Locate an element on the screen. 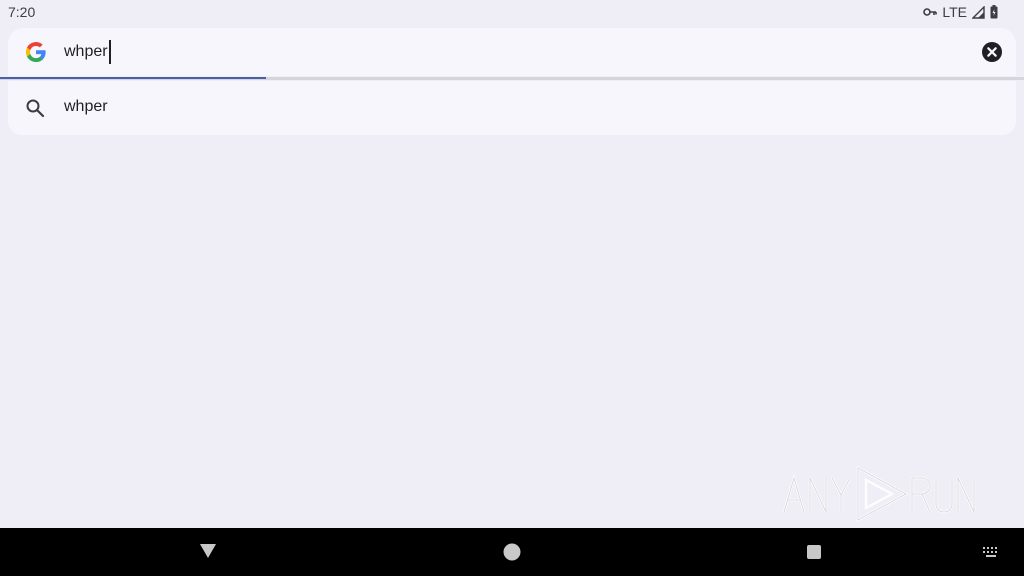  clear-circle-icon is located at coordinates (992, 52).